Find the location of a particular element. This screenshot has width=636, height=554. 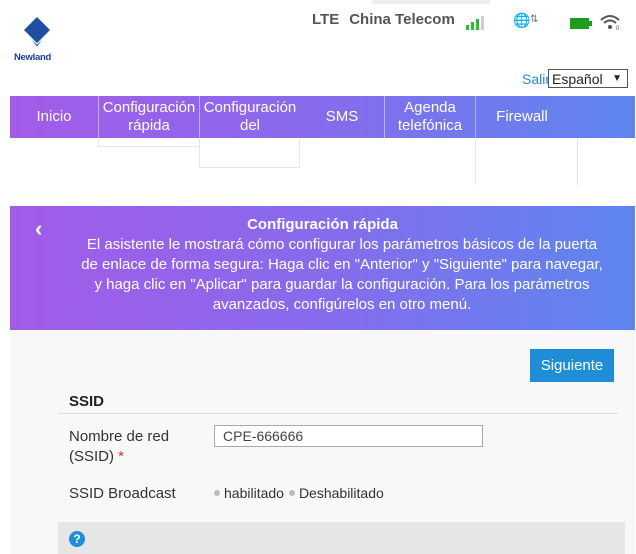

nav-item-configuracion-rapida: Configuración rápida is located at coordinates (148, 117).